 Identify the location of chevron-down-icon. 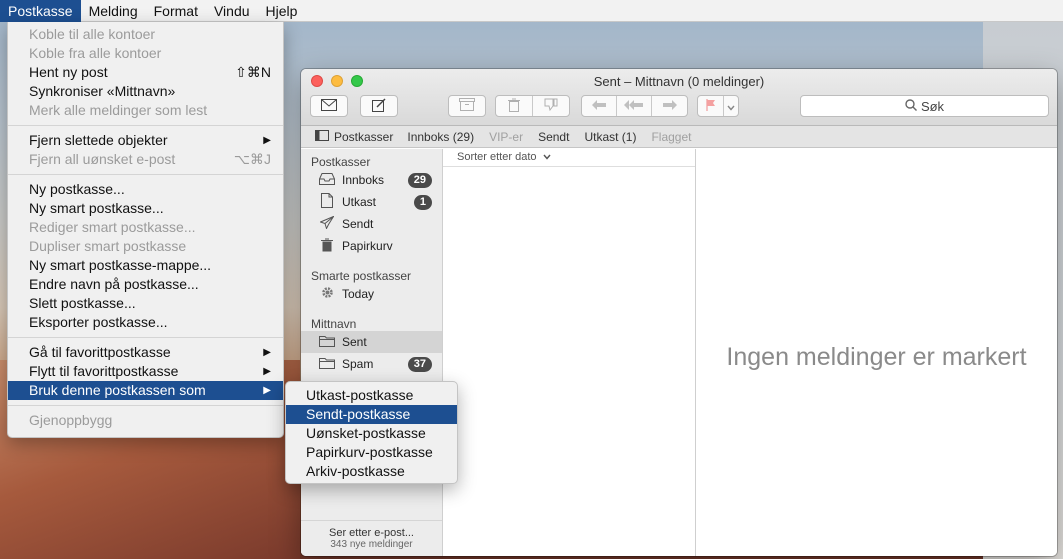
(731, 106).